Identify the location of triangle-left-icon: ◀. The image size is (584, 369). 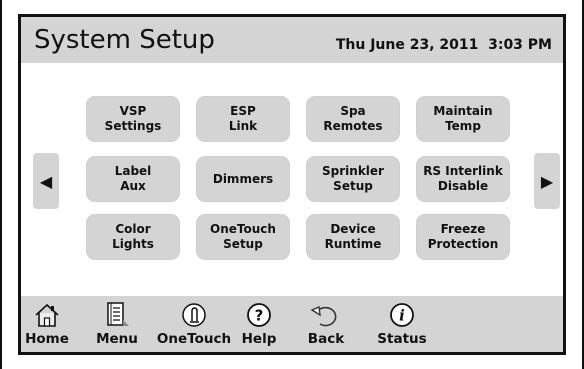
(46, 181).